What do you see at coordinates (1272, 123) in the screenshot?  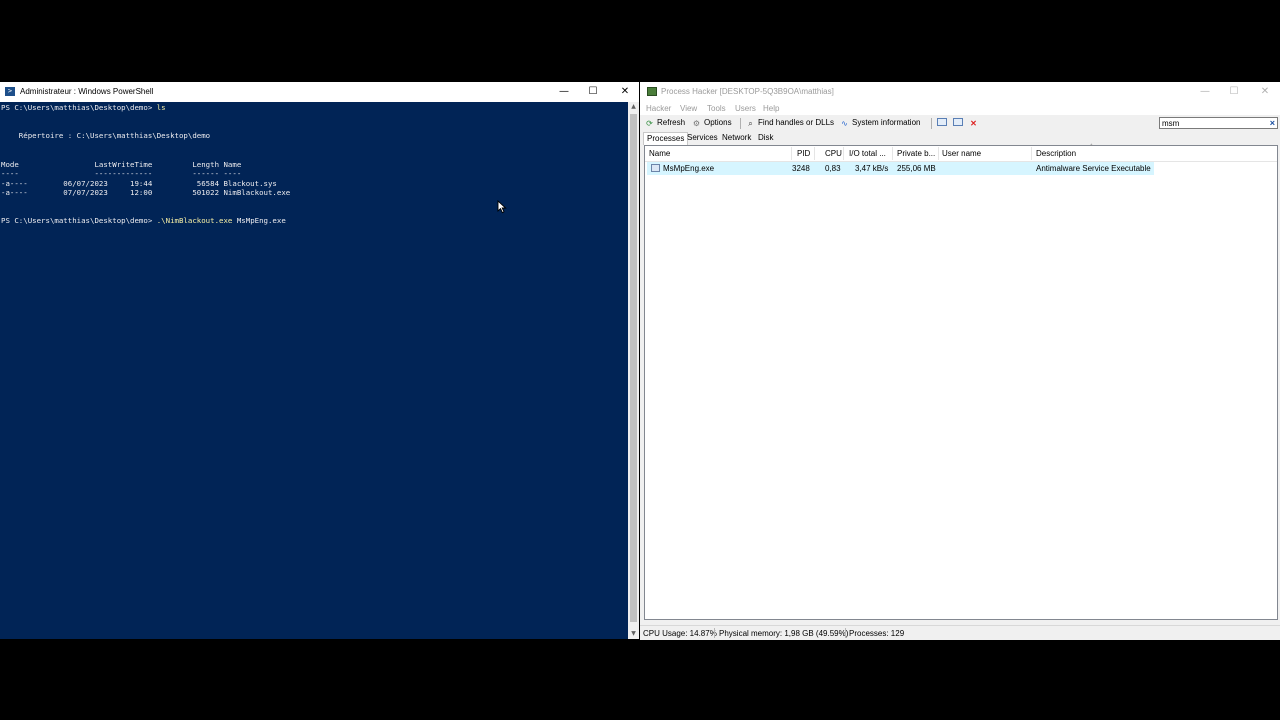 I see `clear-search-icon: ×` at bounding box center [1272, 123].